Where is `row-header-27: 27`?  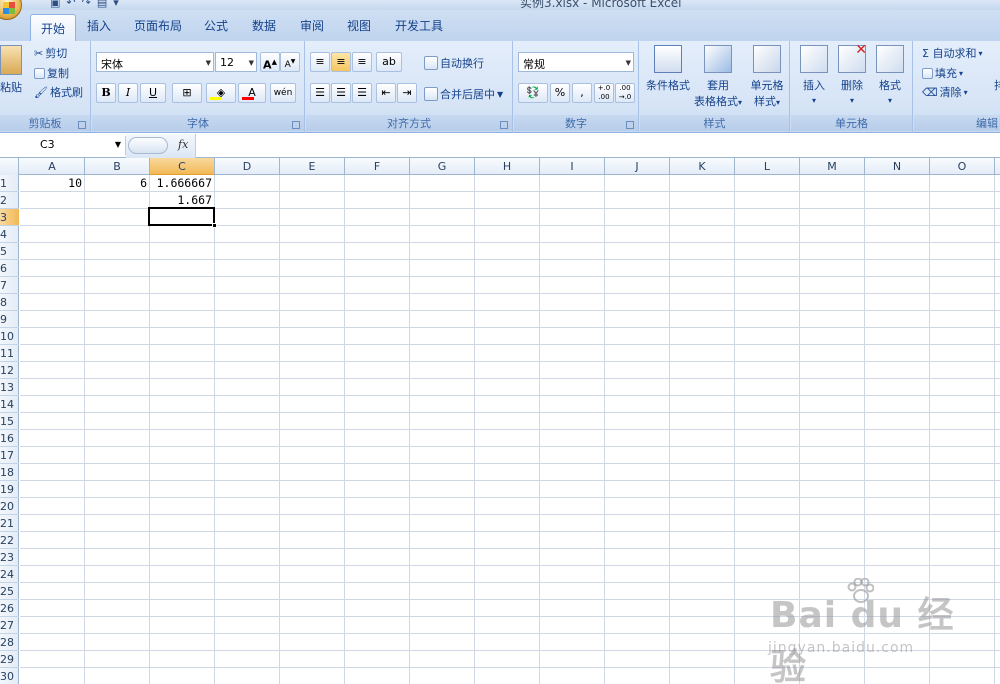 row-header-27: 27 is located at coordinates (9, 625).